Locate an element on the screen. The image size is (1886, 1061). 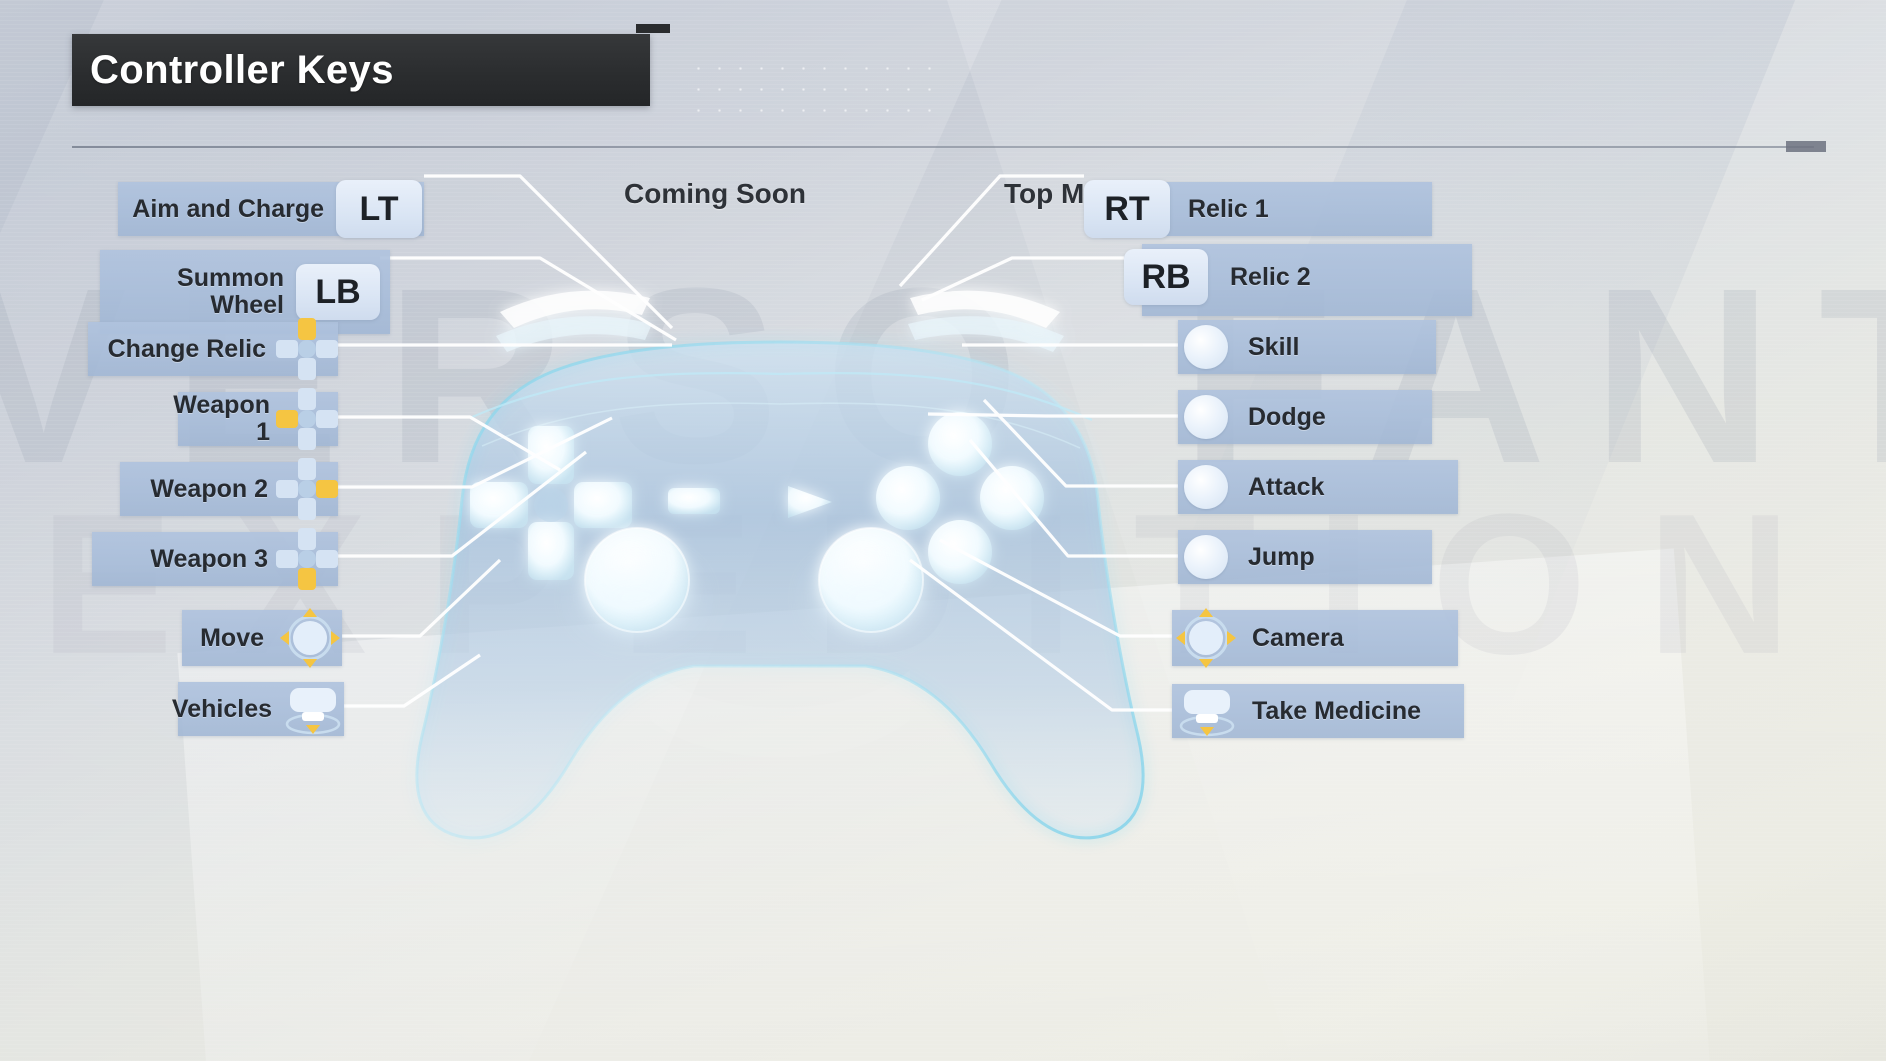
binding-row-aim-and-charge: Aim and Charge LT is located at coordinates (261, 209).